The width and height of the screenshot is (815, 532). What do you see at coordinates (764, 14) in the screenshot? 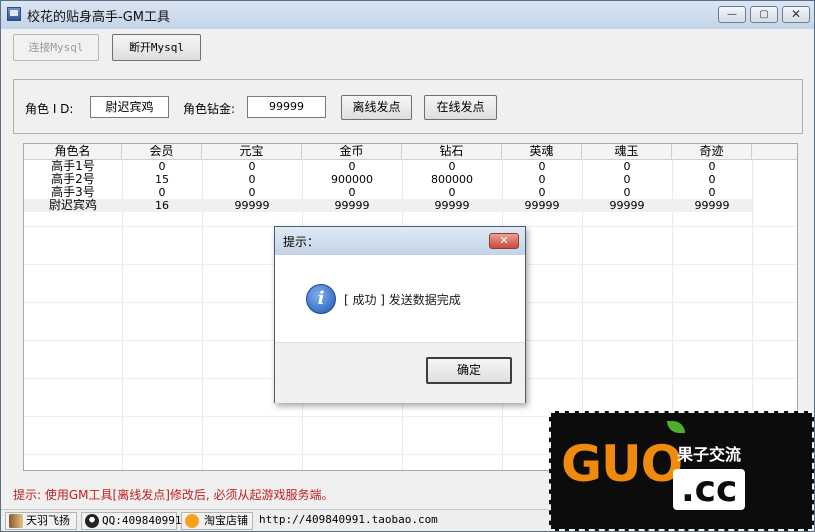
I see `maximize-button: ▢` at bounding box center [764, 14].